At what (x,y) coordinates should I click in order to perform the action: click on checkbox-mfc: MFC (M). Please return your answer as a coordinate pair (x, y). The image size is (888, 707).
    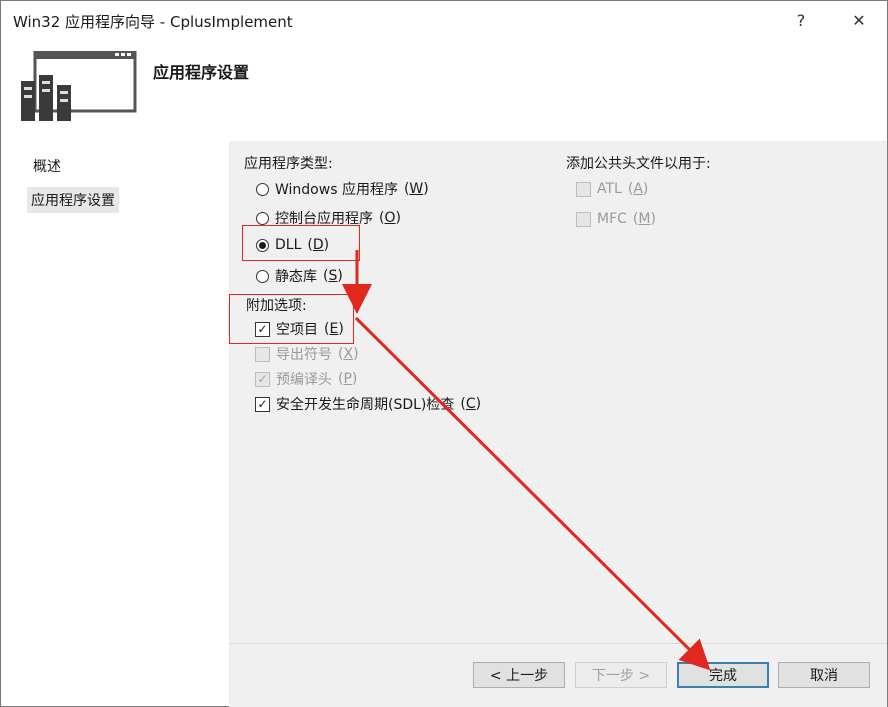
    Looking at the image, I should click on (616, 219).